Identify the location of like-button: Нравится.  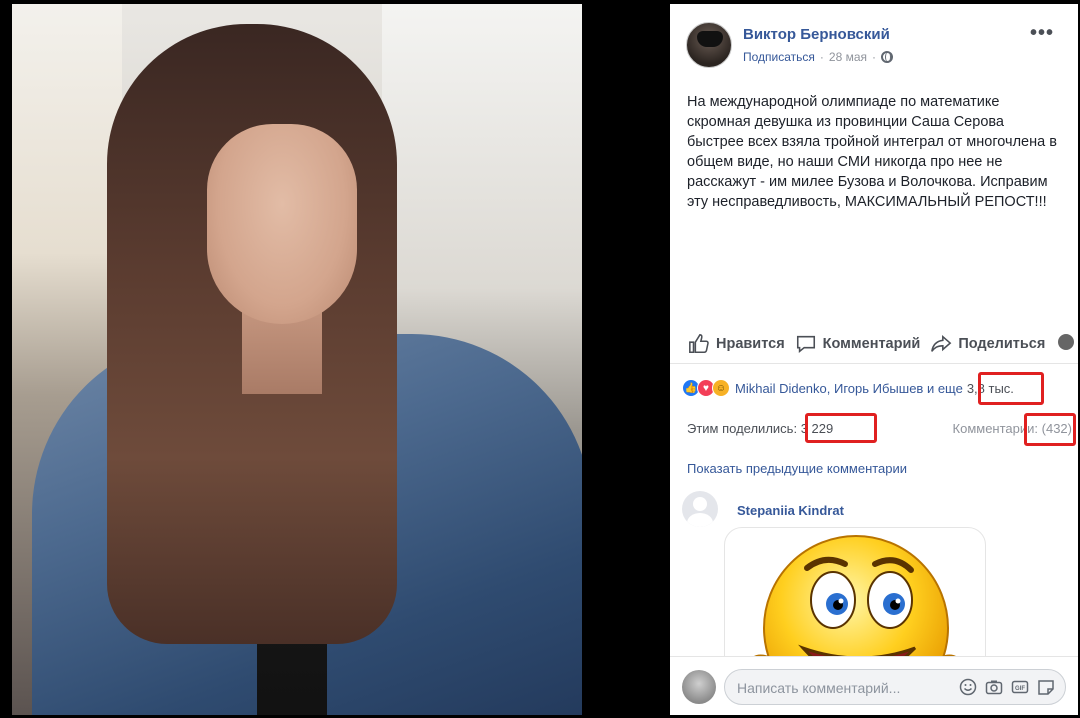
(736, 344).